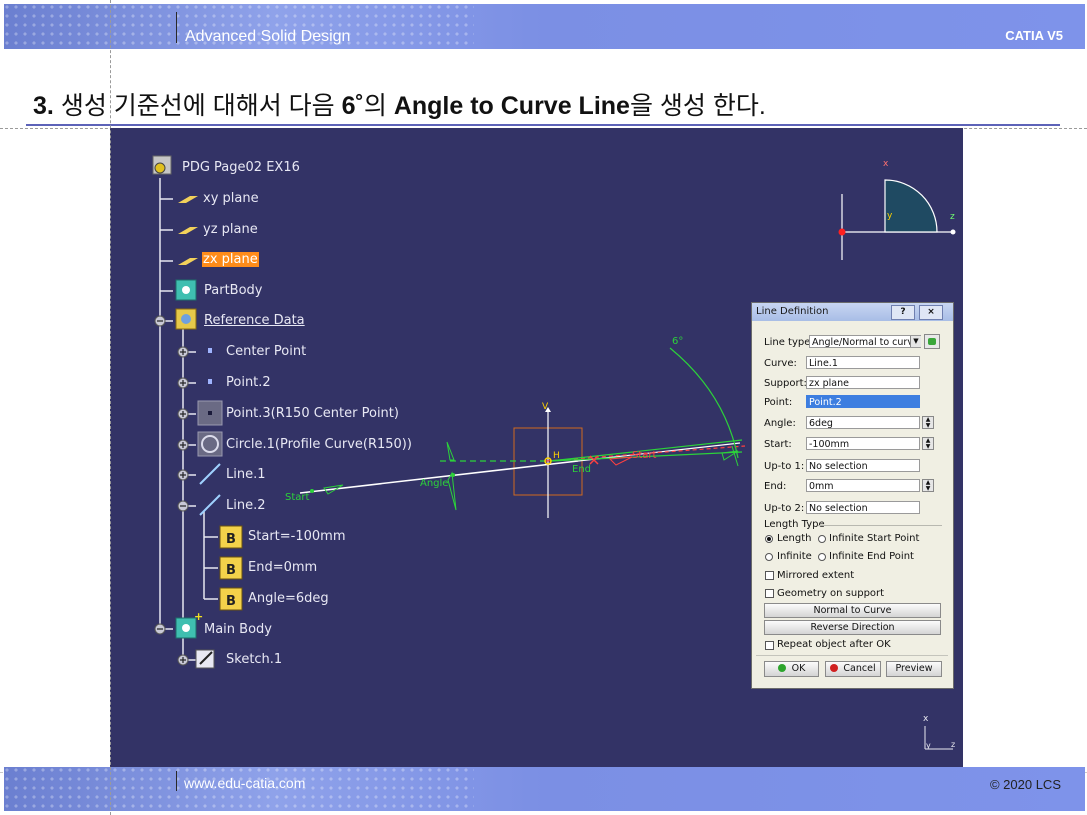 This screenshot has height=815, width=1087. Describe the element at coordinates (953, 744) in the screenshot. I see `mini-axis-z-label: z` at that location.